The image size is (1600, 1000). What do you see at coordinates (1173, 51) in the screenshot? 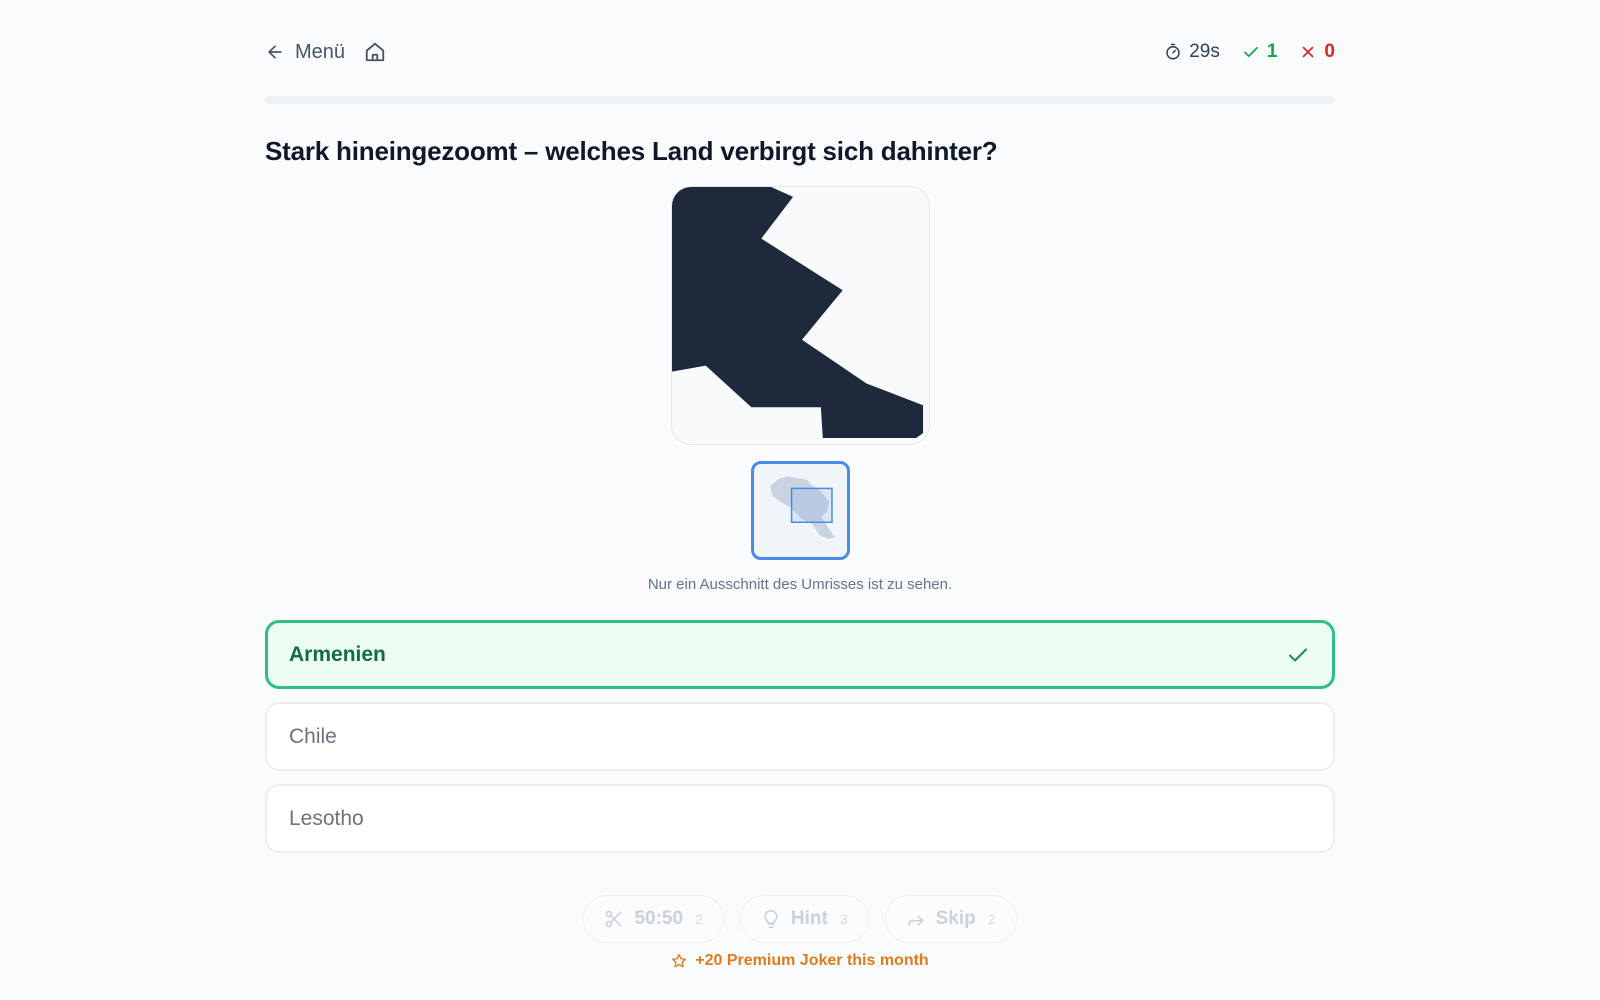
I see `stopwatch-icon` at bounding box center [1173, 51].